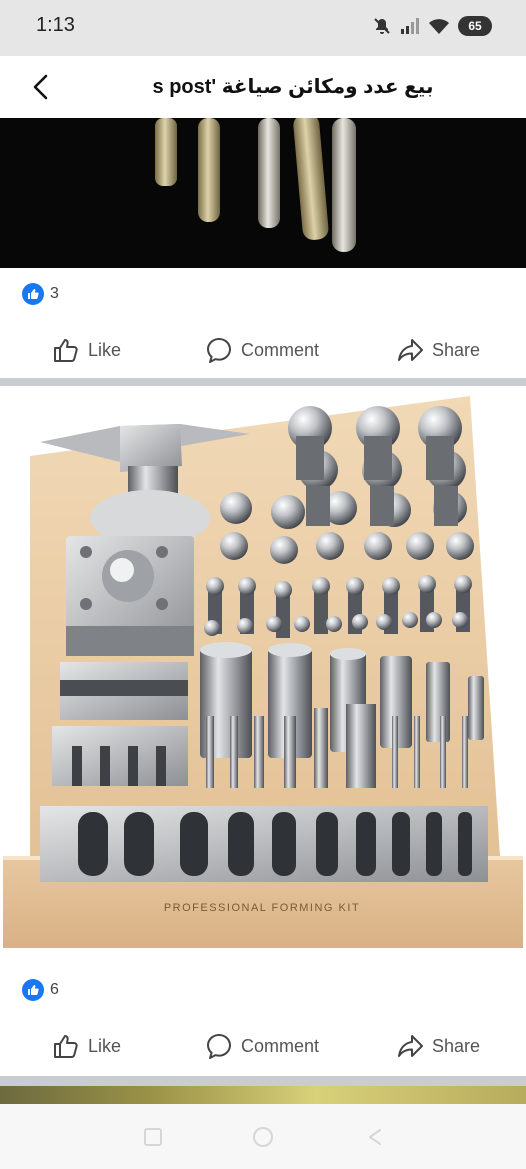 The width and height of the screenshot is (526, 1169). What do you see at coordinates (375, 1137) in the screenshot?
I see `back-icon` at bounding box center [375, 1137].